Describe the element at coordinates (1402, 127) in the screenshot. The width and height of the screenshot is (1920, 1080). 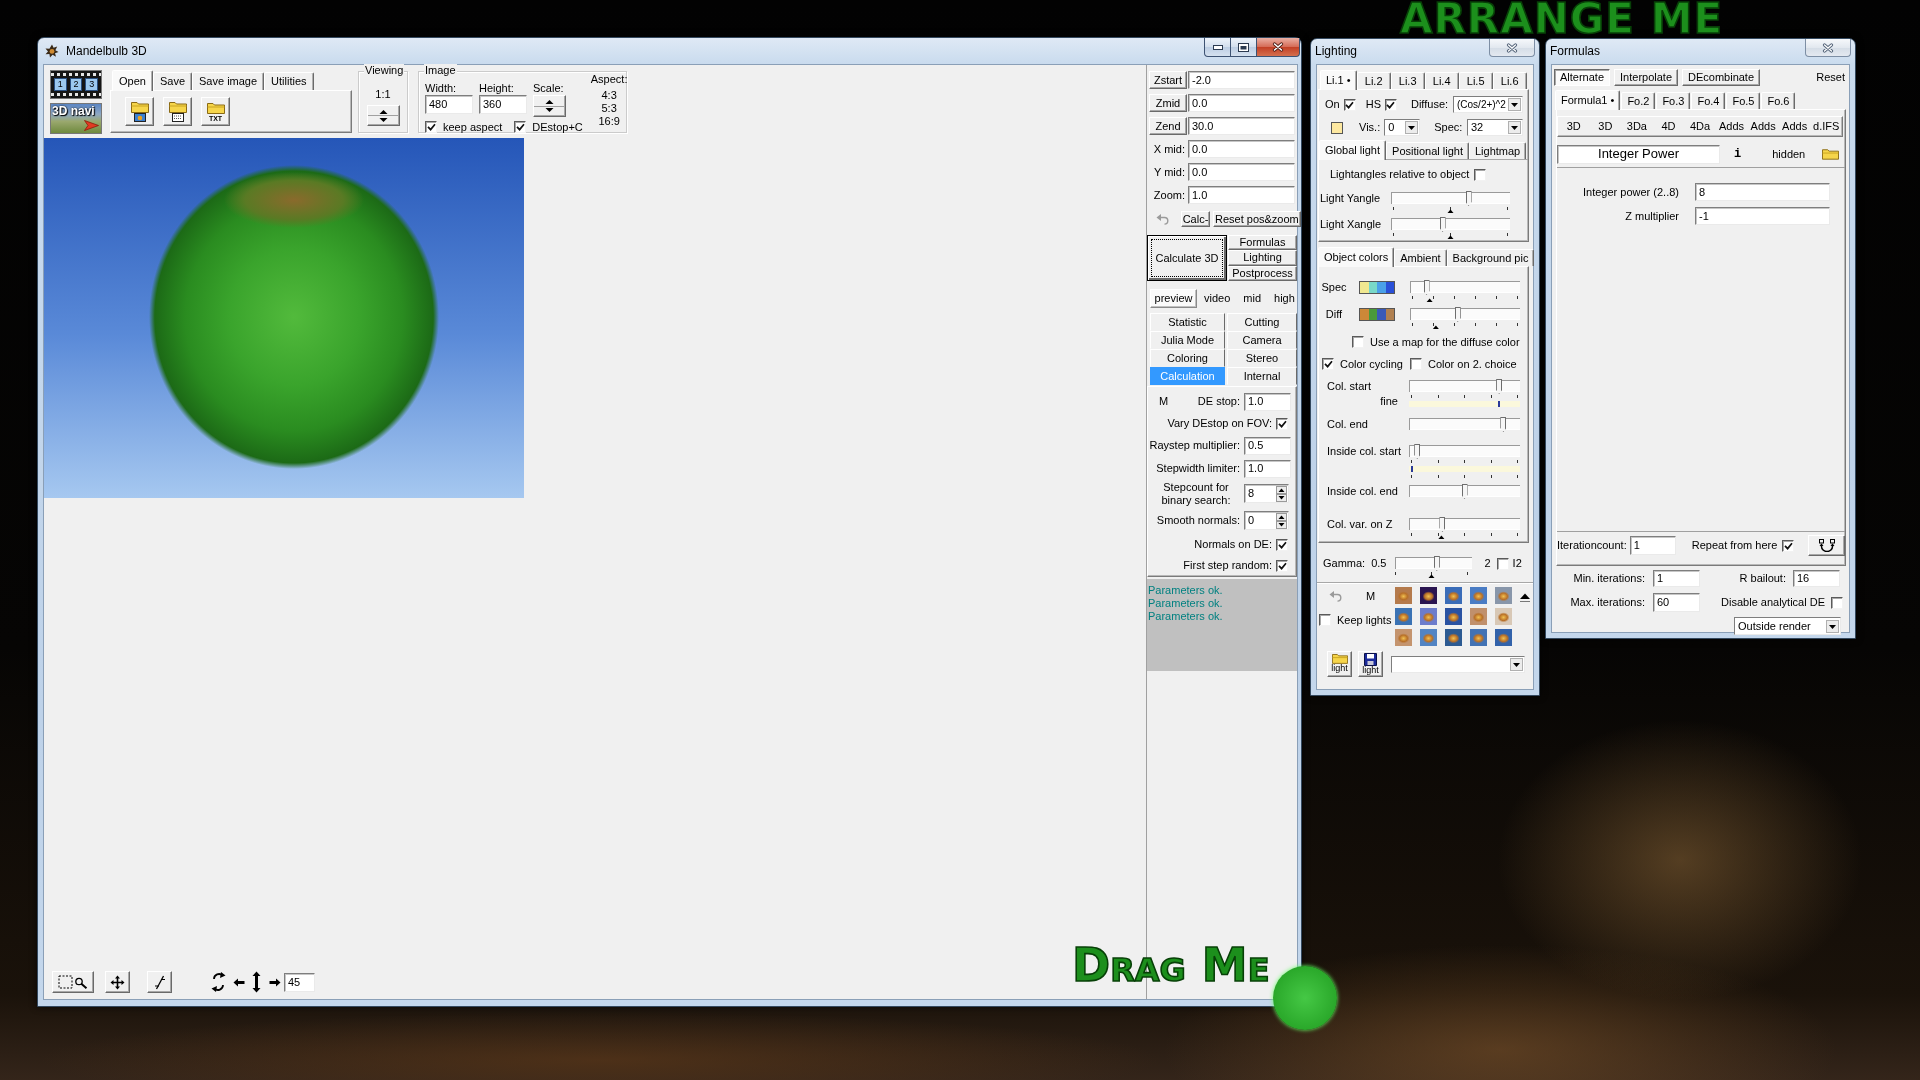
I see `visibility-dropdown: 0` at that location.